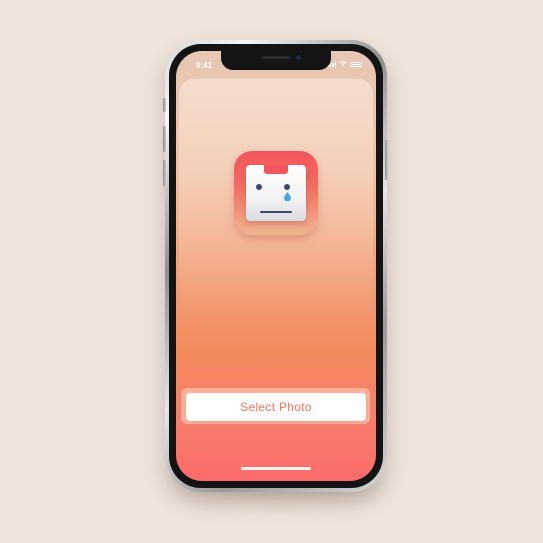 This screenshot has width=543, height=543. What do you see at coordinates (204, 65) in the screenshot?
I see `status-time: 9:41` at bounding box center [204, 65].